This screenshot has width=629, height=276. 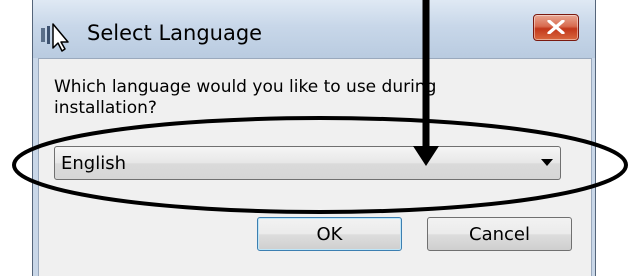 I want to click on cancel-button: Cancel, so click(x=499, y=234).